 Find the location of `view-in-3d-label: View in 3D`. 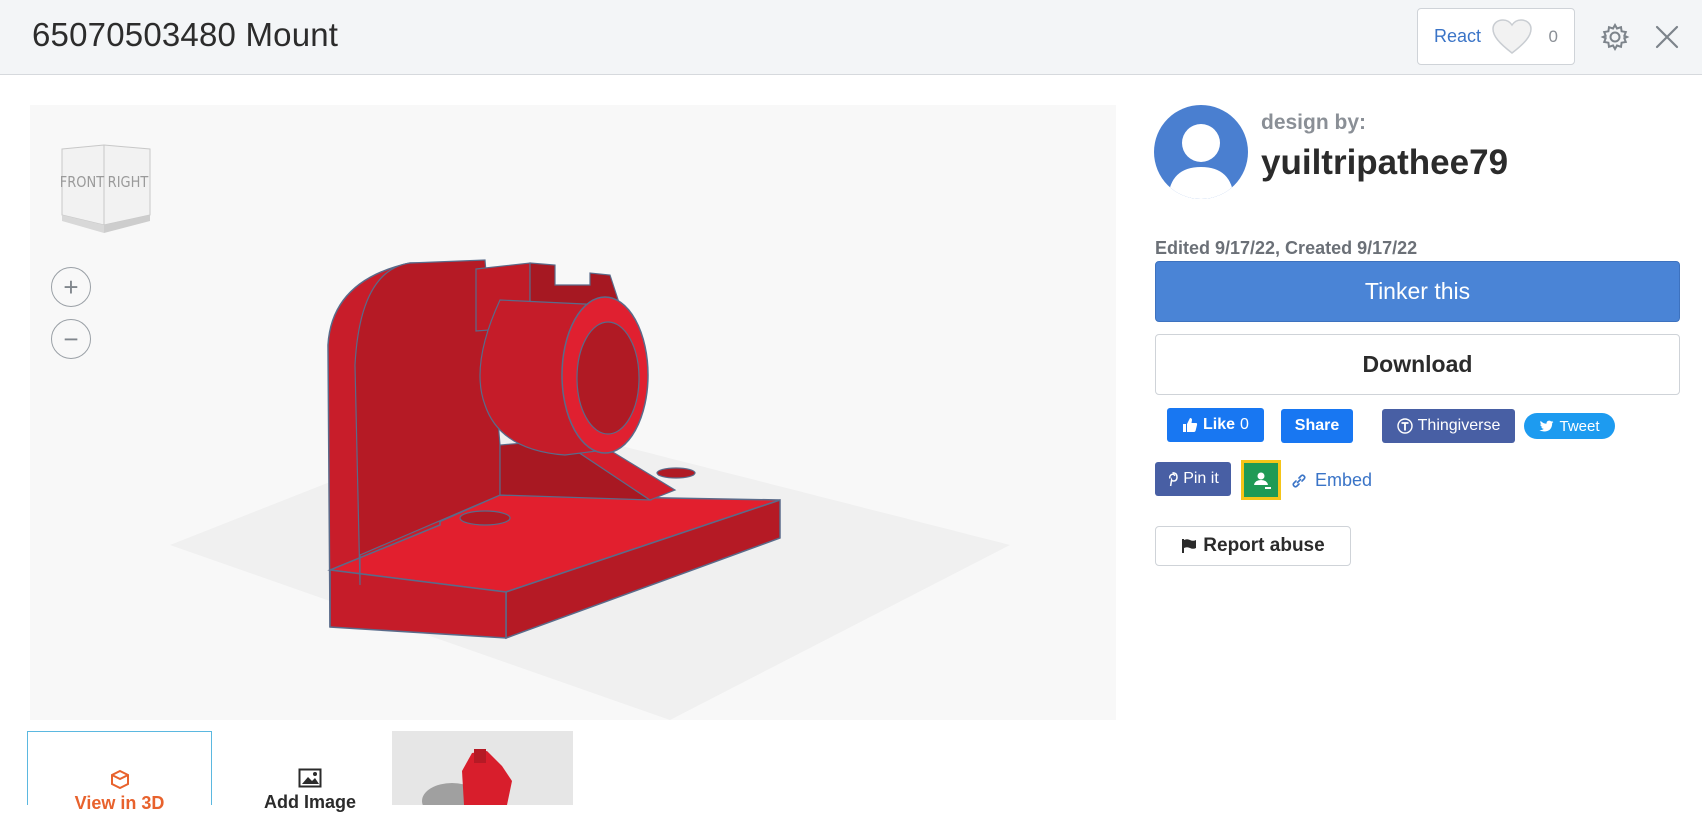

view-in-3d-label: View in 3D is located at coordinates (119, 803).